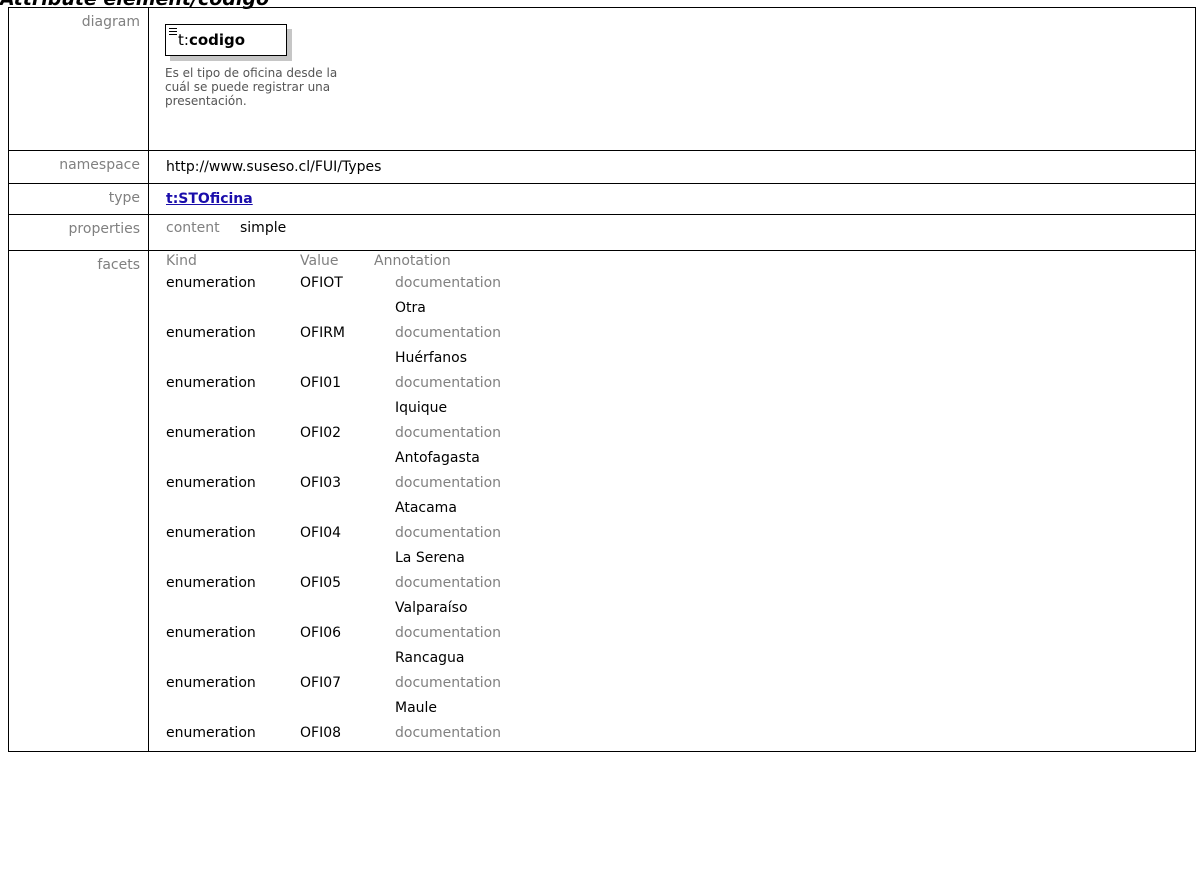 This screenshot has width=1204, height=884. I want to click on facet-value: OFI01, so click(321, 383).